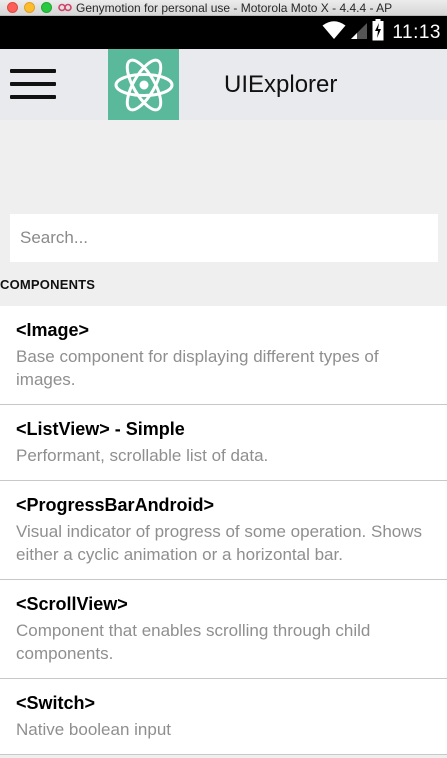  Describe the element at coordinates (115, 505) in the screenshot. I see `list-item-title: <ProgressBarAndroid>` at that location.